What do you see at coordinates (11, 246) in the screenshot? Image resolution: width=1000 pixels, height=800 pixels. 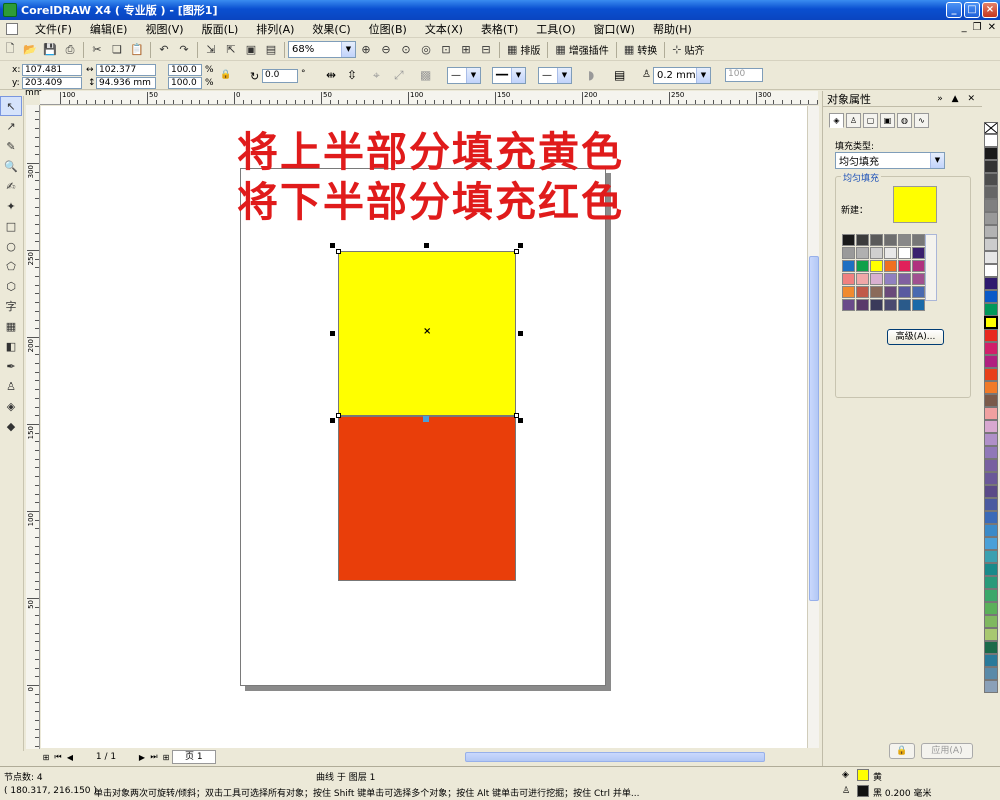 I see `ellipse-tool-icon: ○` at bounding box center [11, 246].